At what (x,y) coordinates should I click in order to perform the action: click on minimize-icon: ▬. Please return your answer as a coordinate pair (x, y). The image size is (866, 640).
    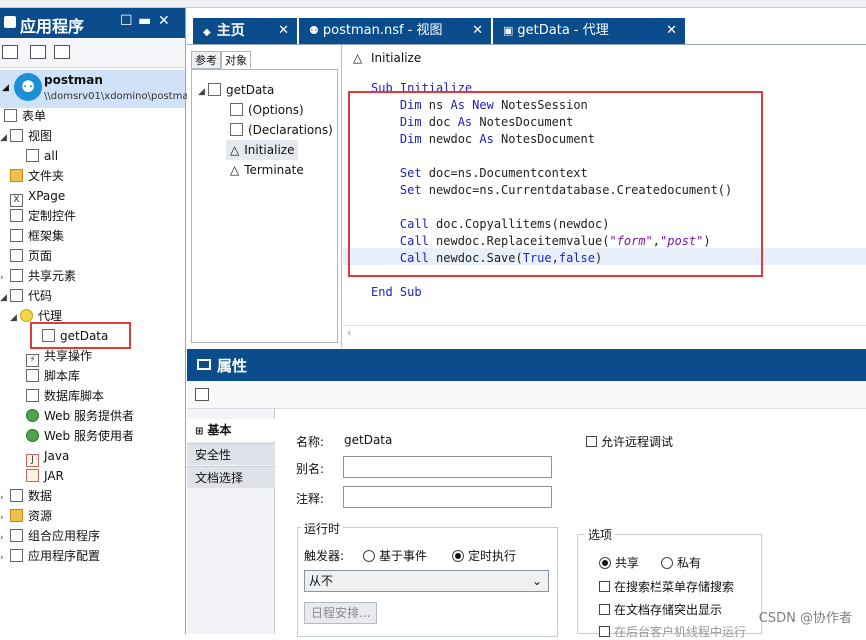
    Looking at the image, I should click on (144, 21).